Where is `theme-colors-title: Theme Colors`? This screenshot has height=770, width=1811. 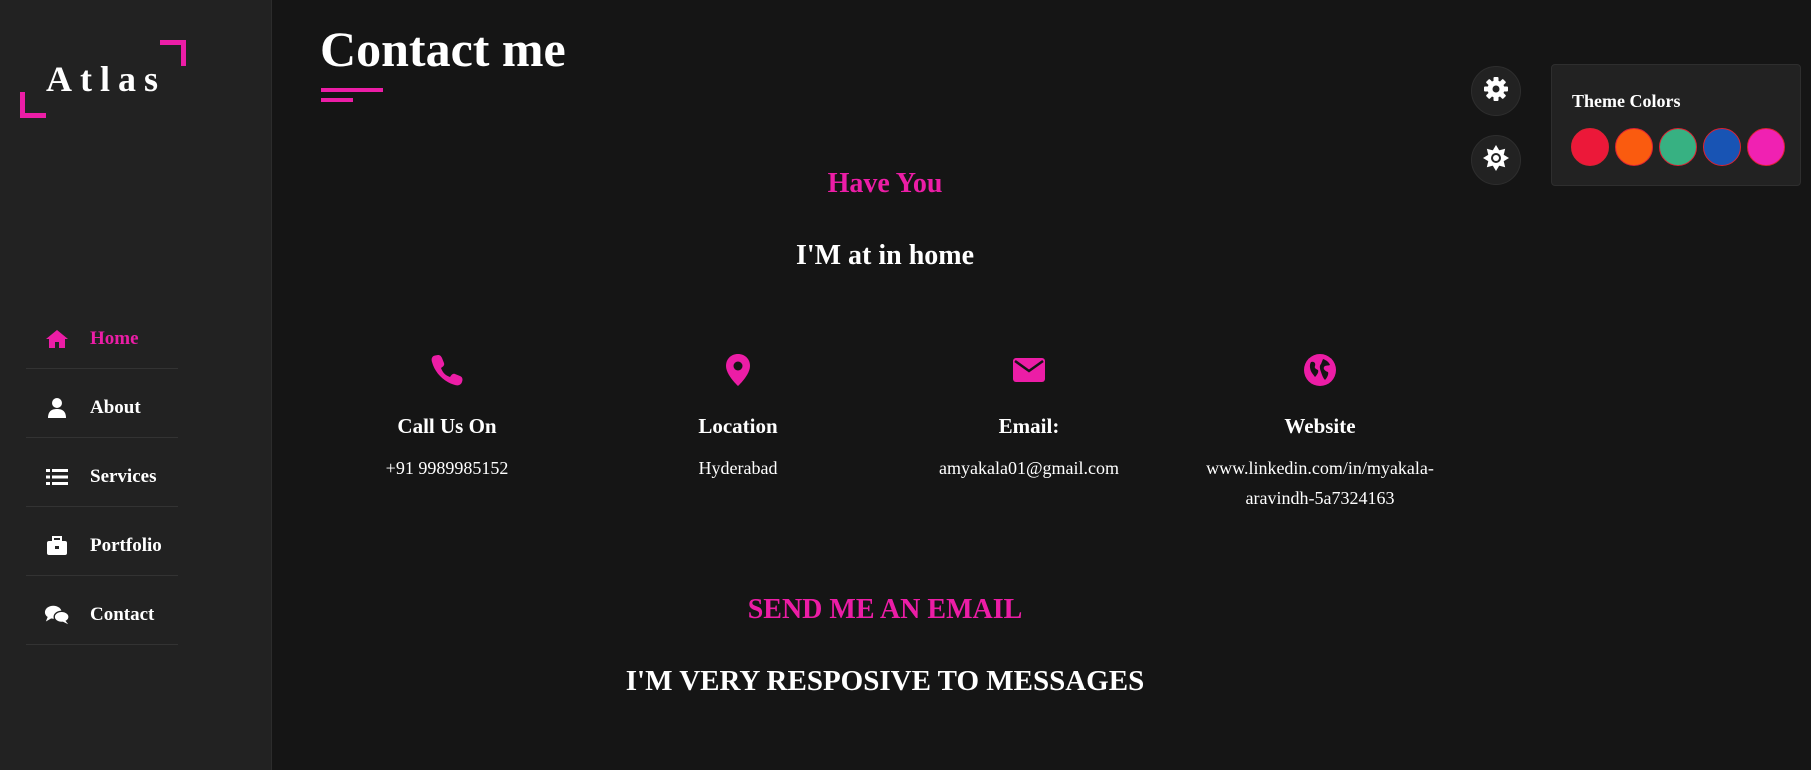 theme-colors-title: Theme Colors is located at coordinates (1626, 101).